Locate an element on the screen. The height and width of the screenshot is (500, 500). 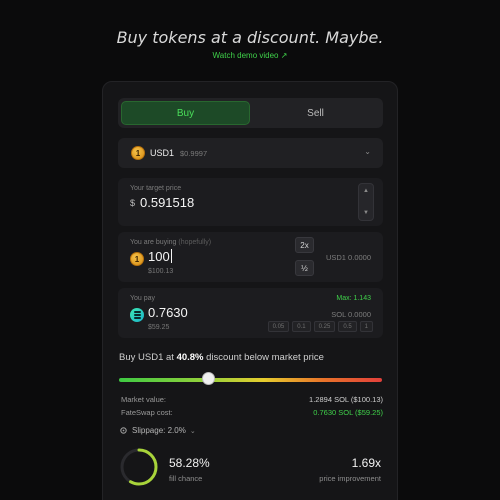
buying-label-hint: (hopefully) is located at coordinates (195, 242).